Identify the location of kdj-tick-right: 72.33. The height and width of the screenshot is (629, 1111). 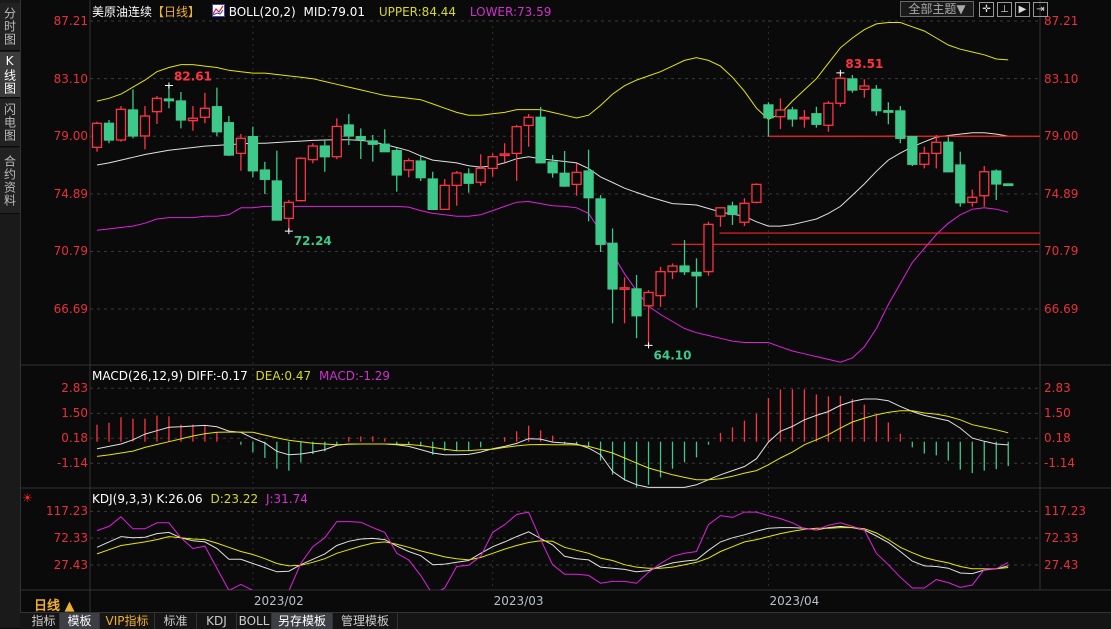
(1061, 538).